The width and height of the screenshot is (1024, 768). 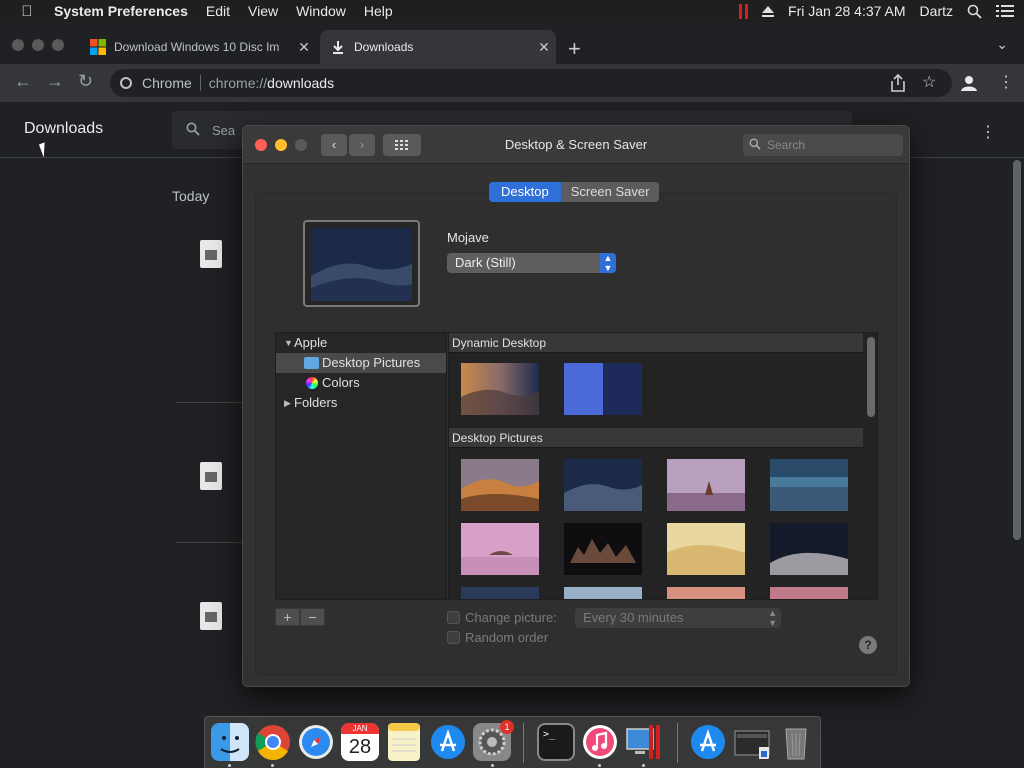 I want to click on profile-icon, so click(x=969, y=83).